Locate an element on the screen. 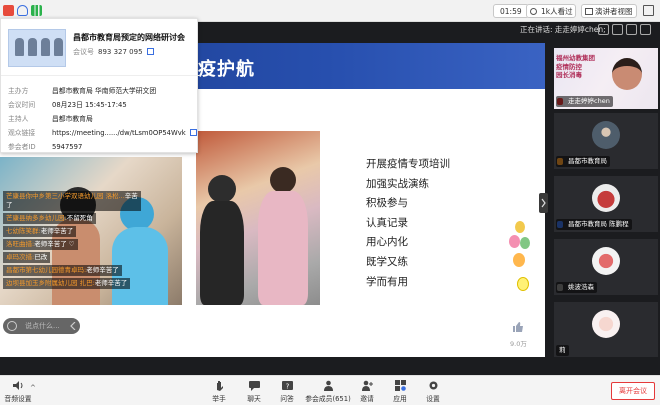 This screenshot has height=405, width=660. chat-message: 昌都市第七幼儿园德青卓玛:老师辛苦了 is located at coordinates (72, 271).